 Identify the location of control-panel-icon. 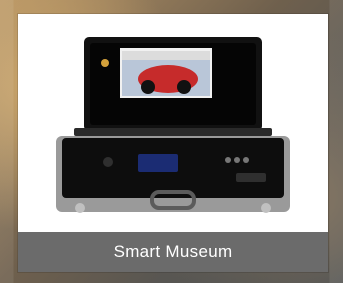
(158, 163).